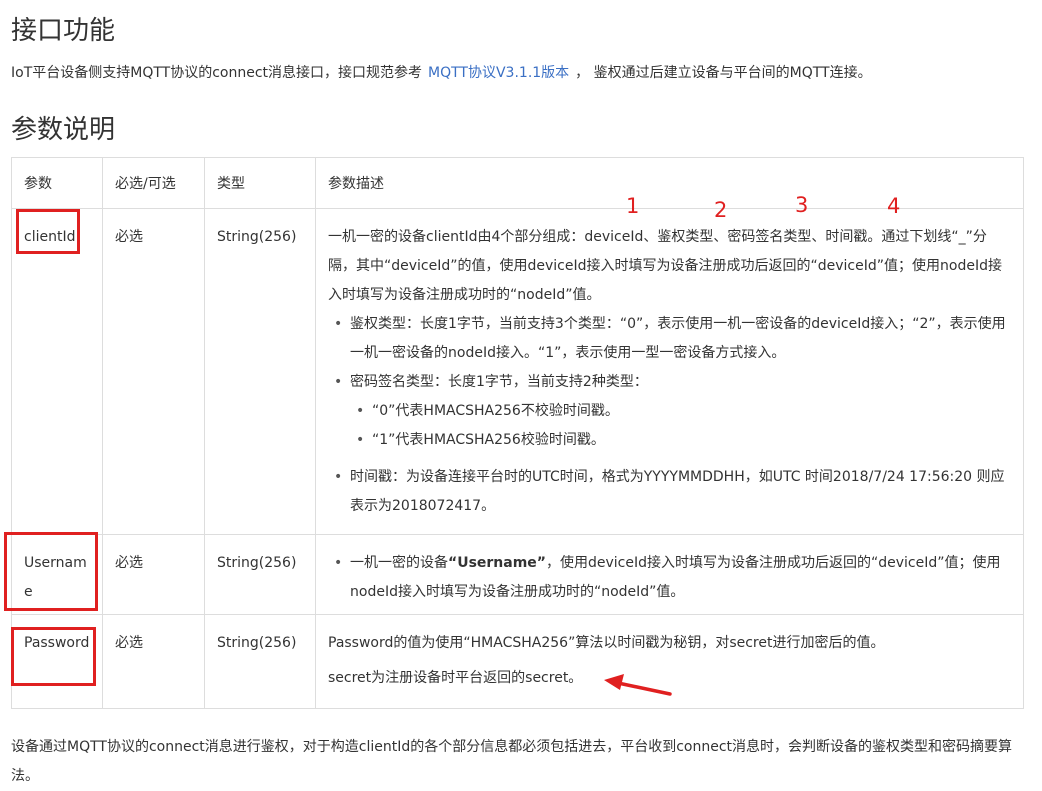  Describe the element at coordinates (669, 183) in the screenshot. I see `header-description: 参数描述` at that location.